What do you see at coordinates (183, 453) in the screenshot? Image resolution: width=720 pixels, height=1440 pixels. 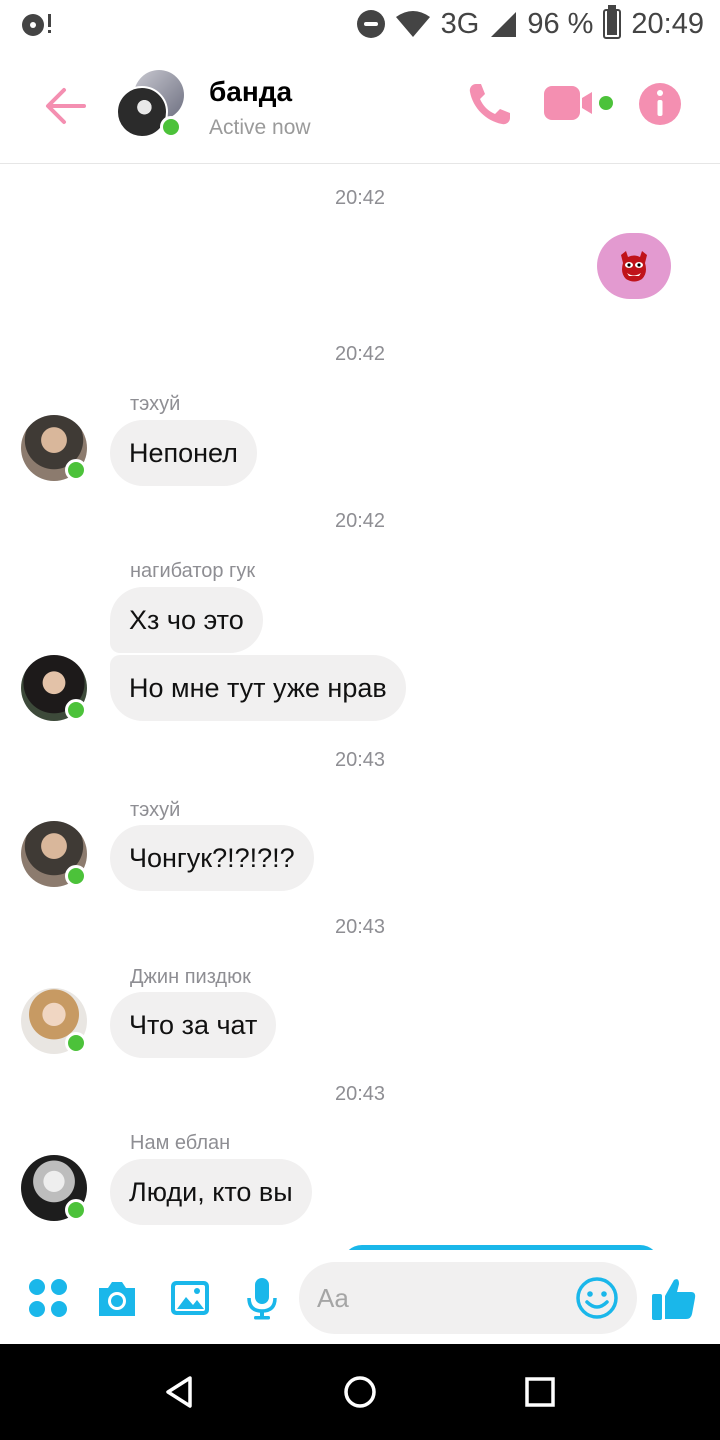 I see `message-bubble: Непонел` at bounding box center [183, 453].